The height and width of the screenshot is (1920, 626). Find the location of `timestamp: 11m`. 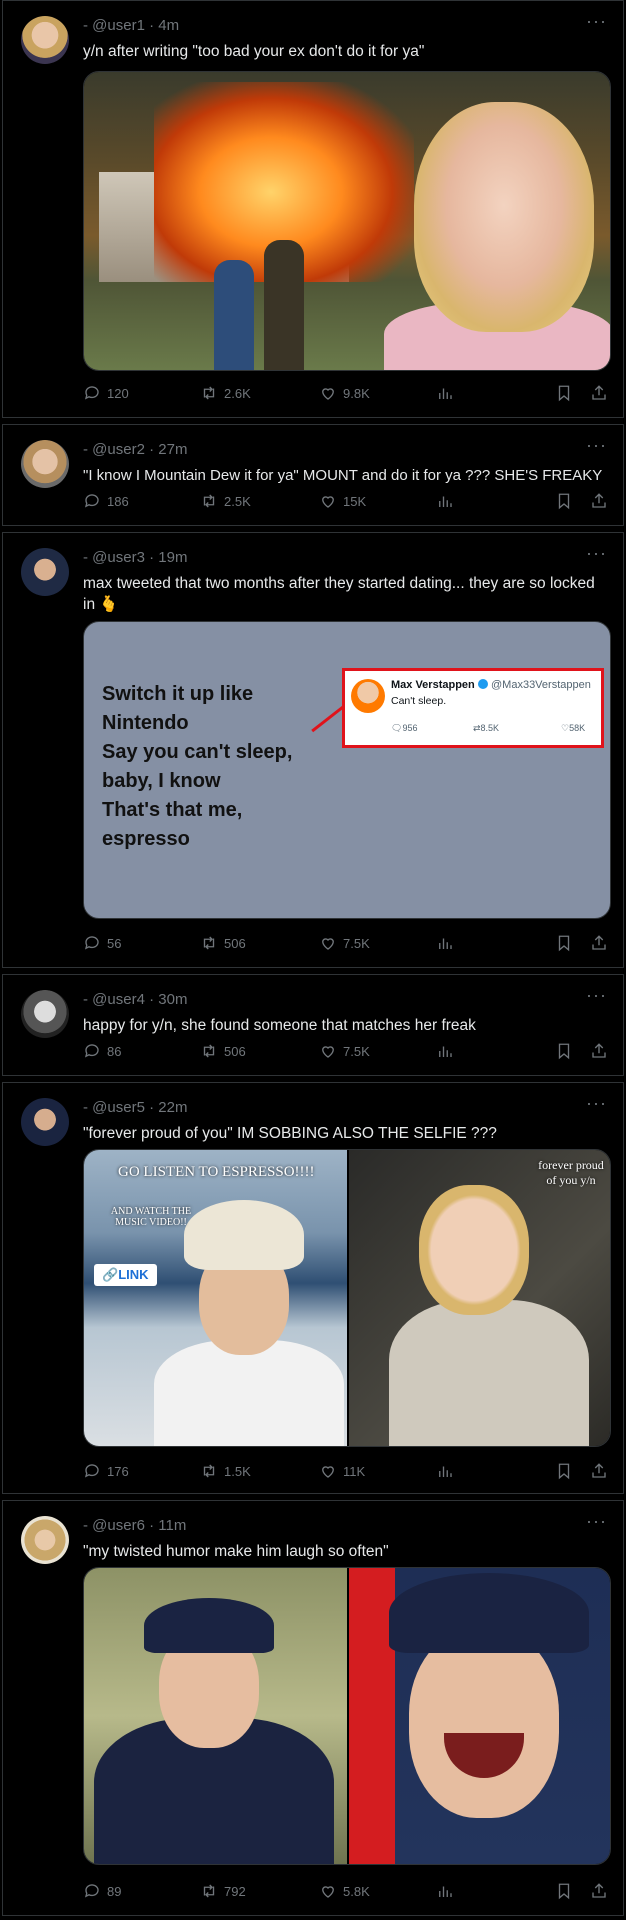

timestamp: 11m is located at coordinates (172, 1525).